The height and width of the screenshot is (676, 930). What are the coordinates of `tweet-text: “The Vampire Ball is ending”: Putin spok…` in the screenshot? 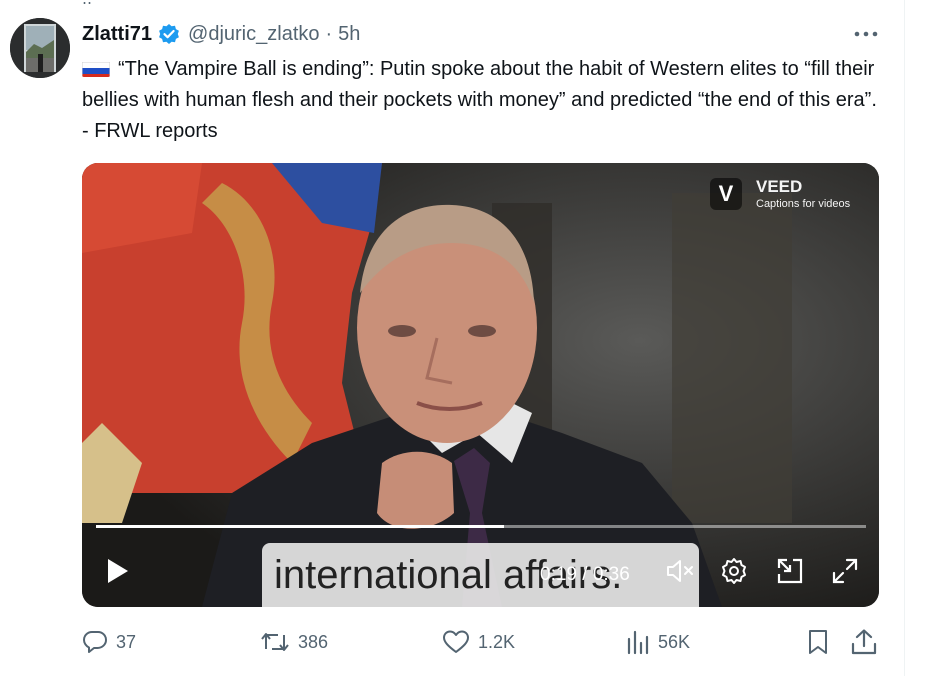 It's located at (482, 100).